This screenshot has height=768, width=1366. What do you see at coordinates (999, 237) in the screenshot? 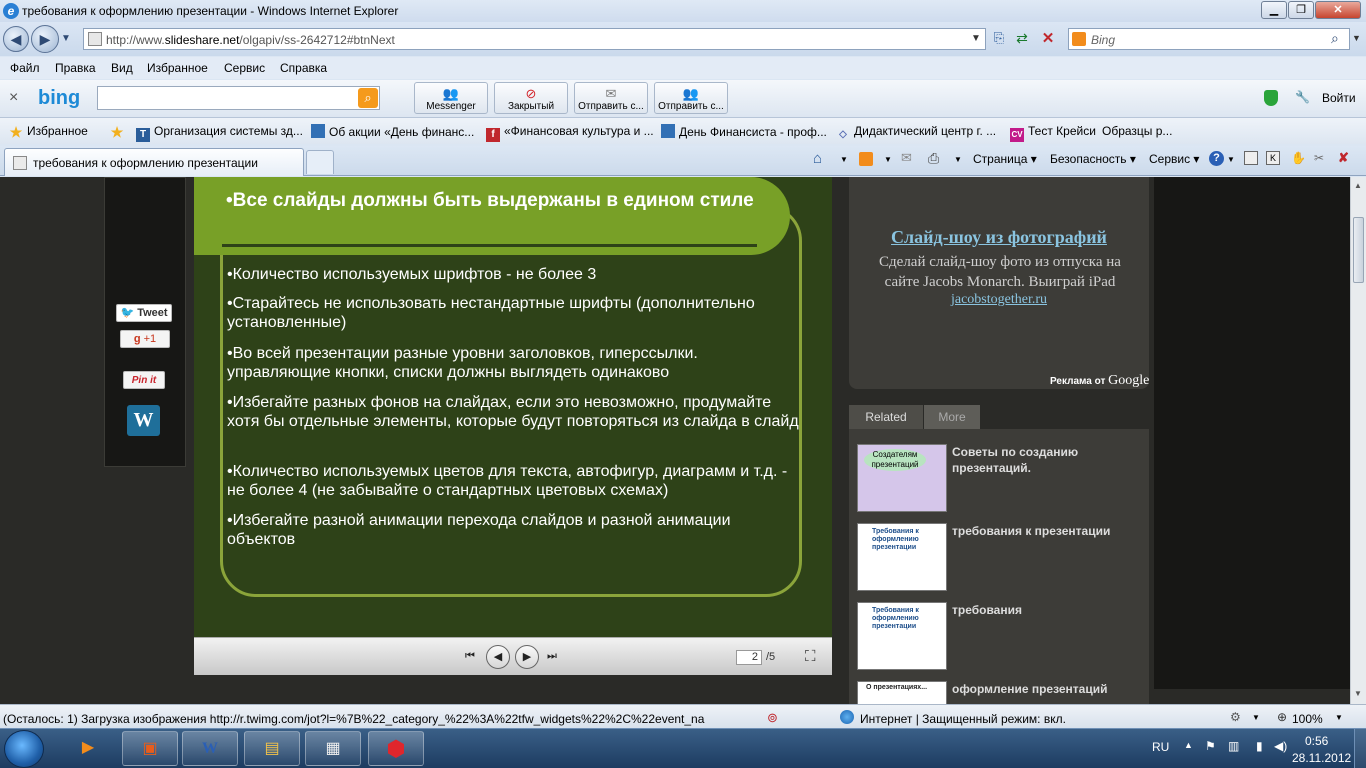
I see `ad-title-link: Слайд-шоу из фотографий` at bounding box center [999, 237].